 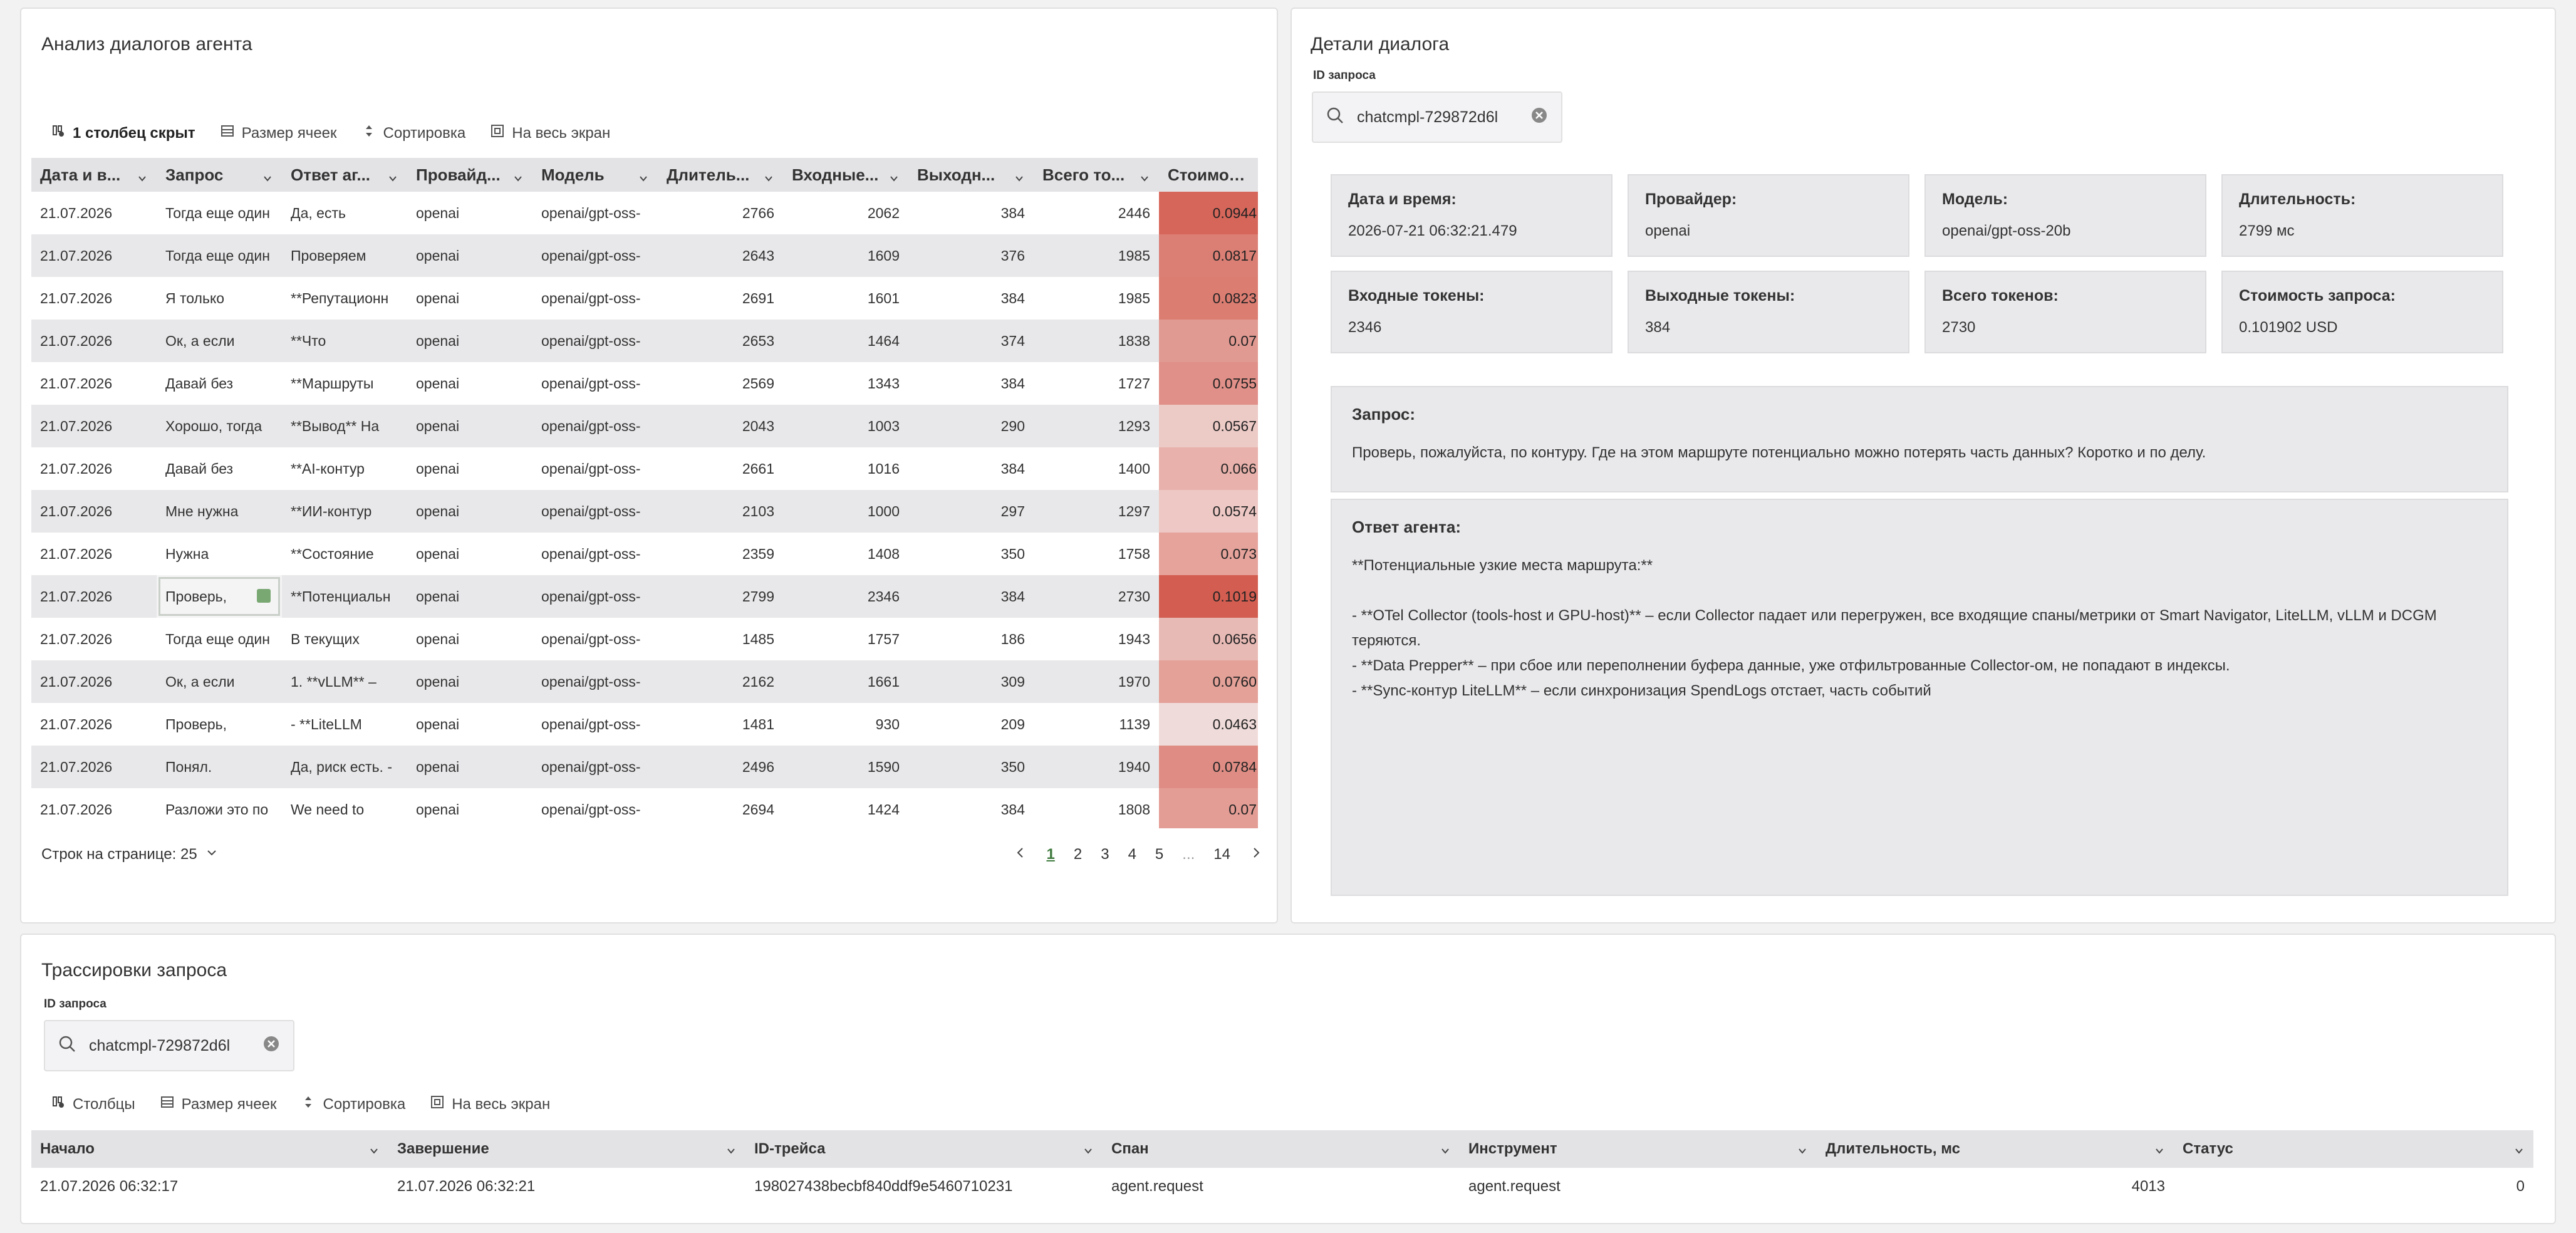 What do you see at coordinates (1078, 854) in the screenshot?
I see `page-button: 2` at bounding box center [1078, 854].